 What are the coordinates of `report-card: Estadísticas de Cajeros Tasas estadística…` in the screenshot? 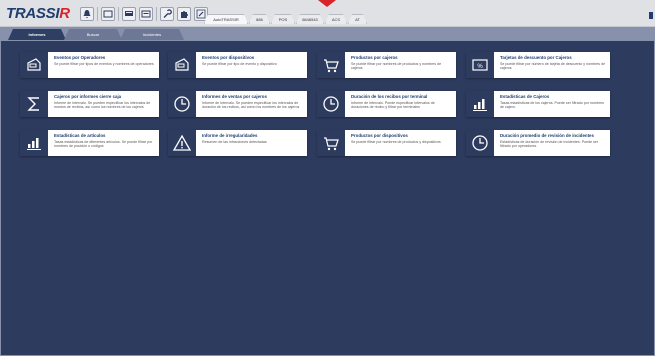 It's located at (538, 104).